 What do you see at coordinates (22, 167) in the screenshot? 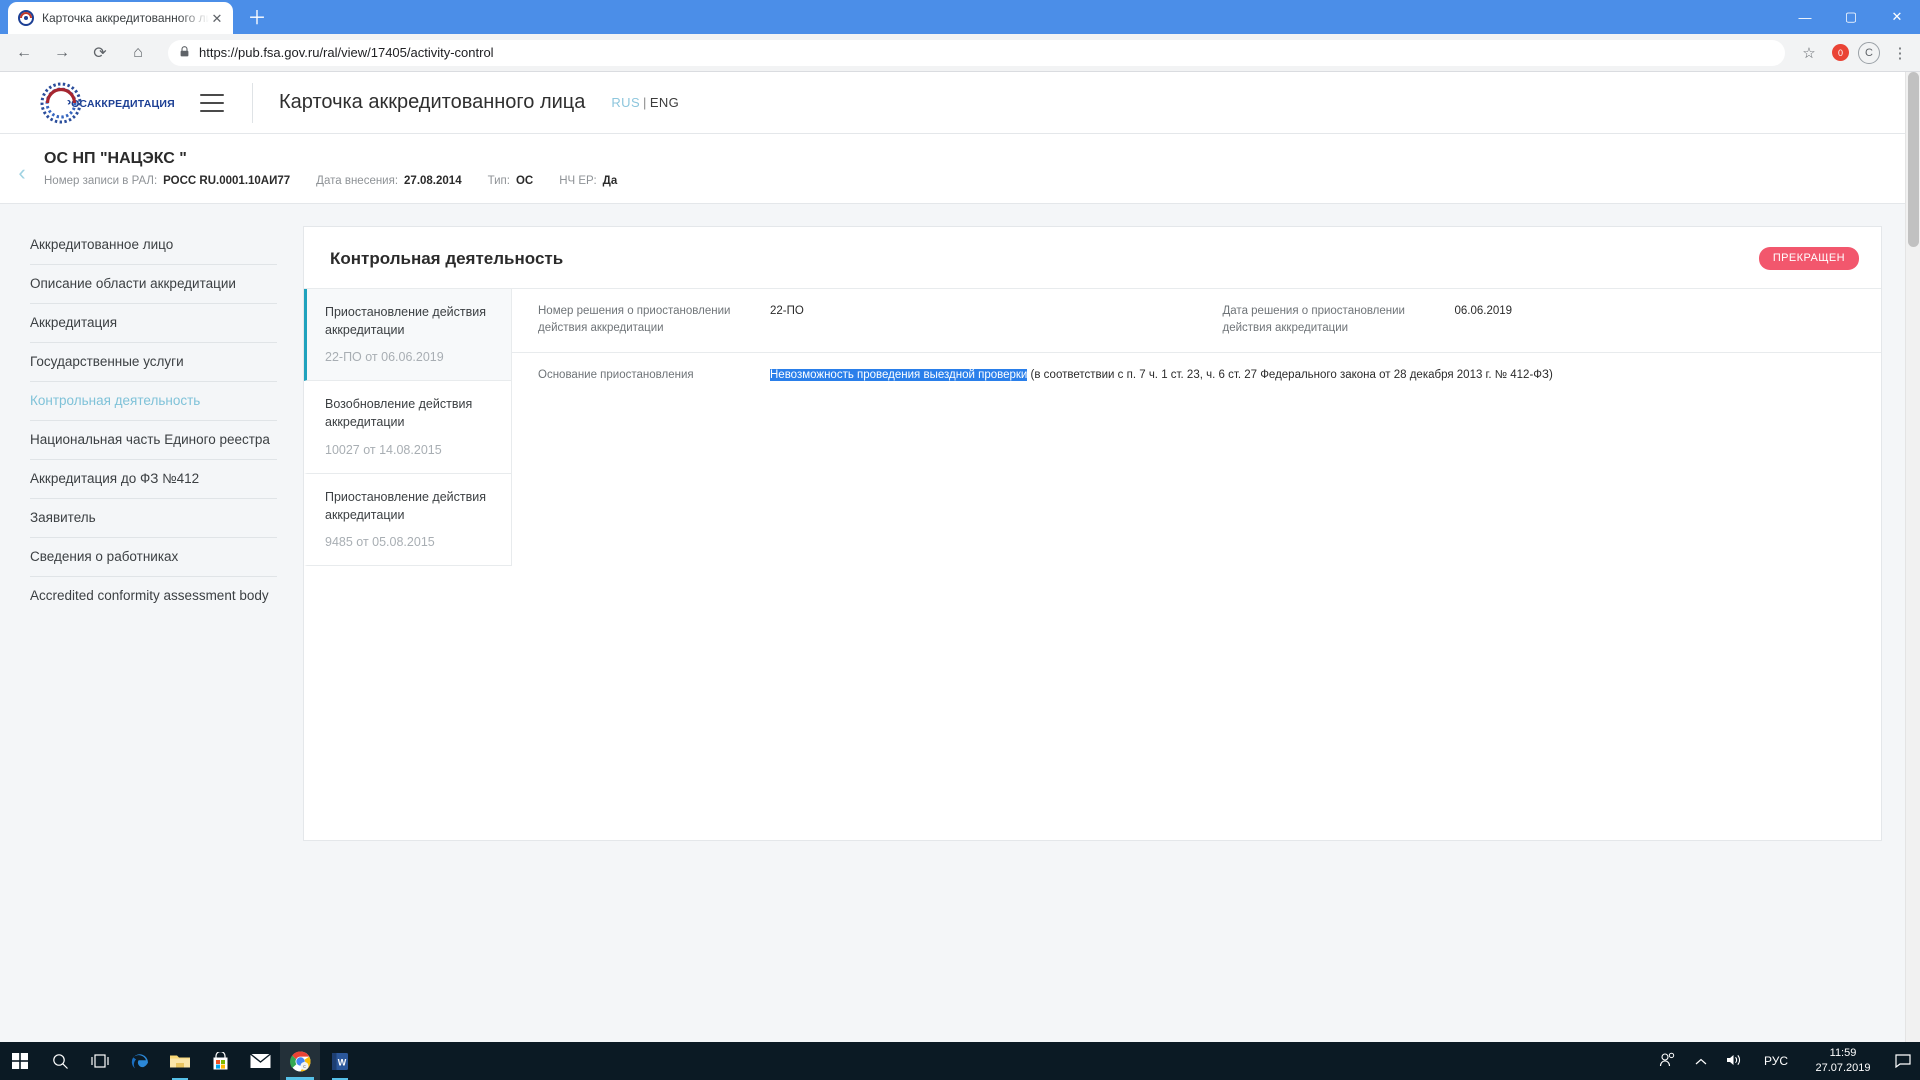
I see `back-chevron-icon: ‹` at bounding box center [22, 167].